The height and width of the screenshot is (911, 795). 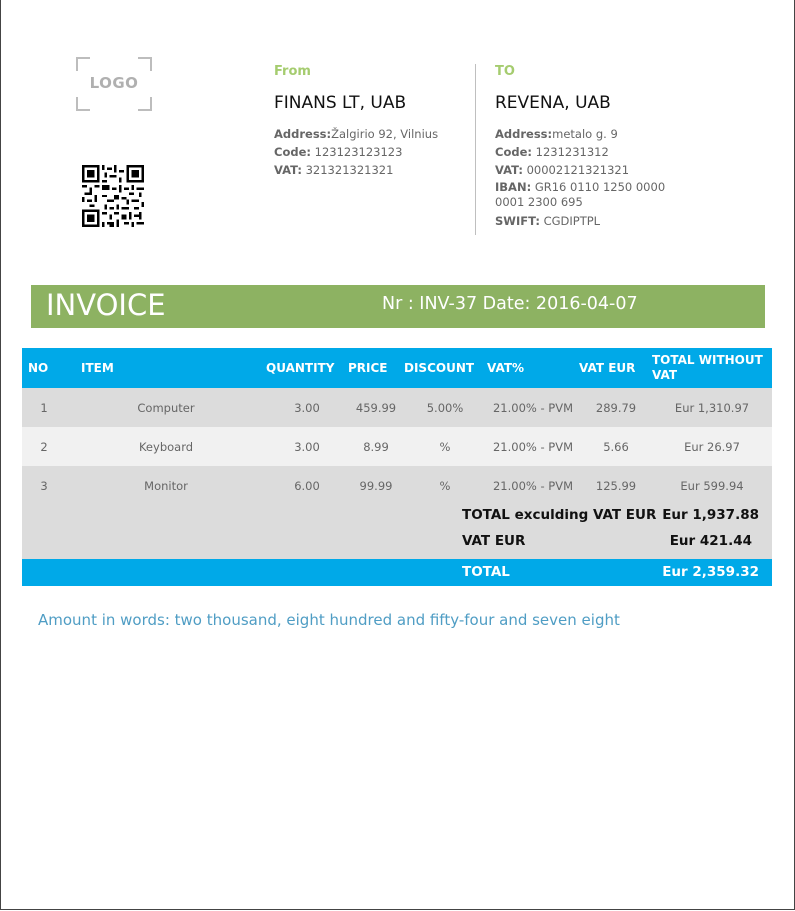 I want to click on row-price: 8.99, so click(x=376, y=446).